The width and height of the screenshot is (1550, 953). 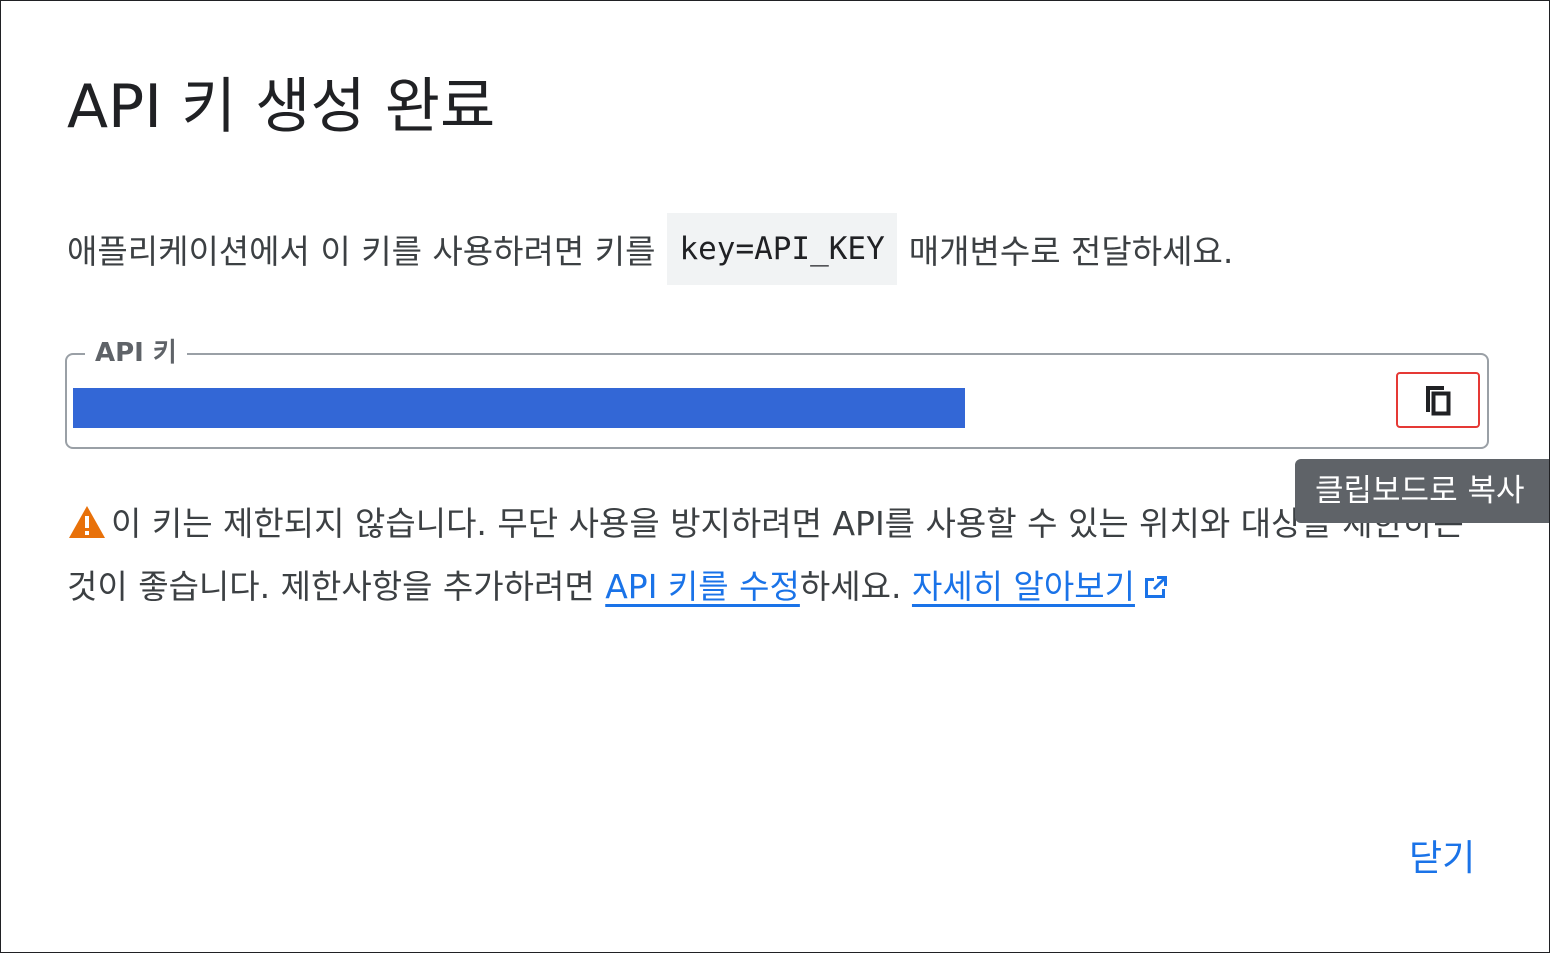 I want to click on copy-tooltip: 클립보드로 복사, so click(x=1422, y=491).